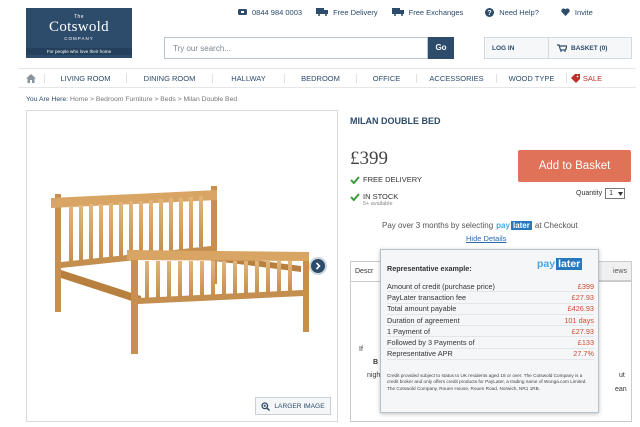  Describe the element at coordinates (589, 48) in the screenshot. I see `basket-label: BASKET (0)` at that location.